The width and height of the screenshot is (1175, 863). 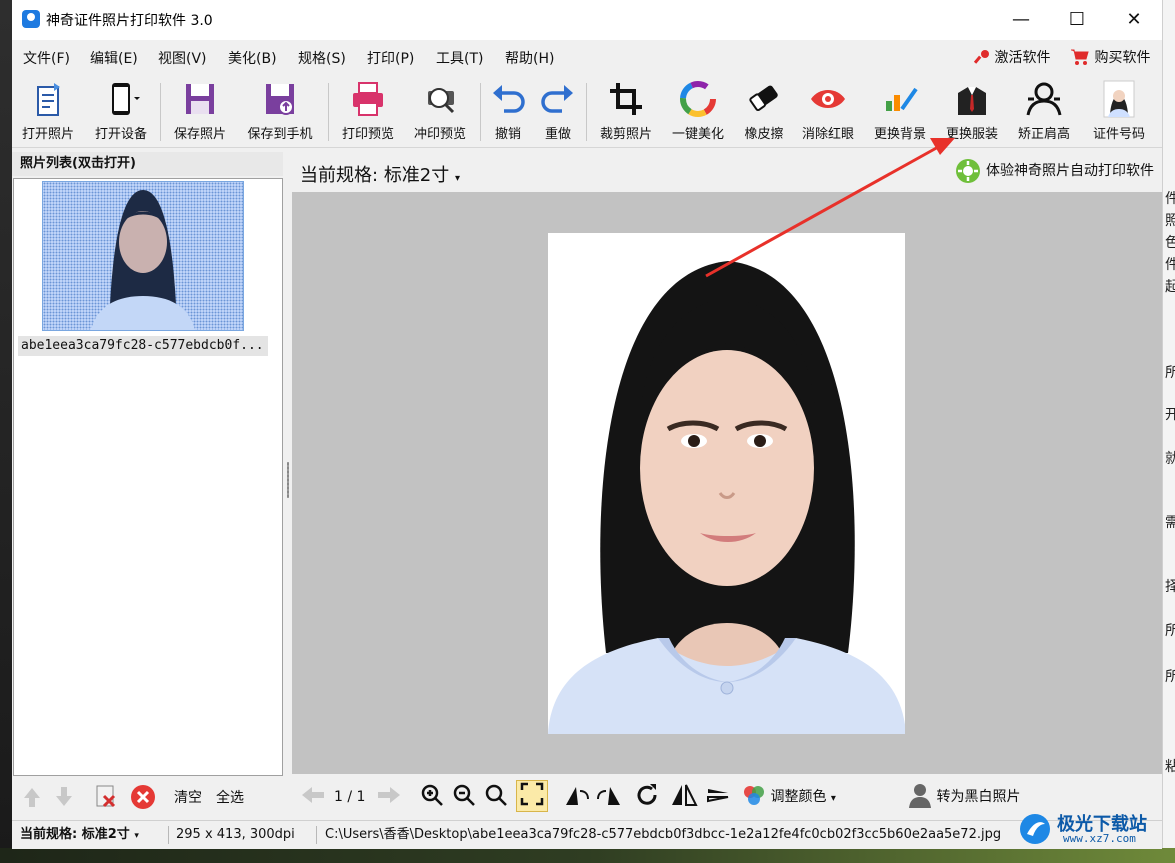 What do you see at coordinates (507, 134) in the screenshot?
I see `undo-label: 撤销` at bounding box center [507, 134].